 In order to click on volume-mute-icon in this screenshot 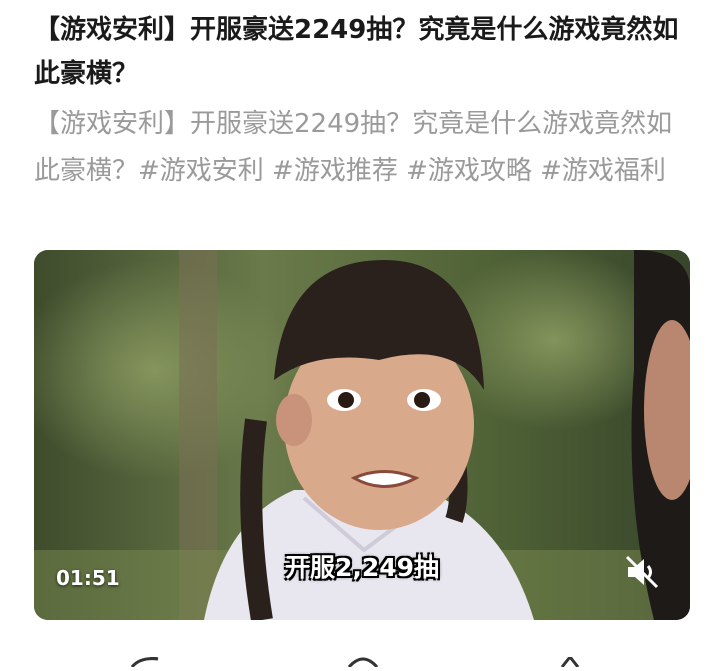, I will do `click(642, 572)`.